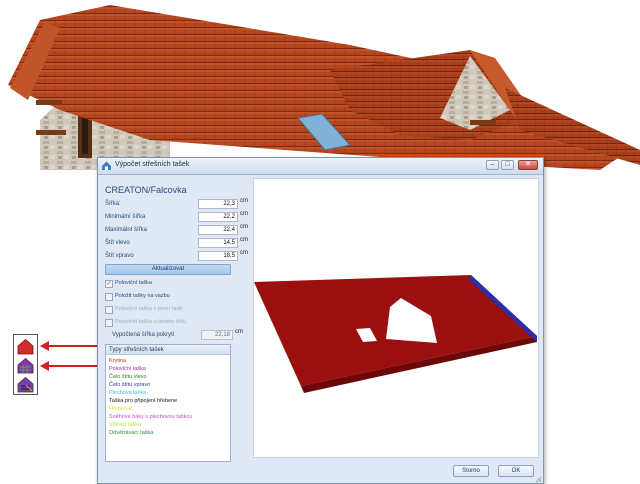 Image resolution: width=640 pixels, height=484 pixels. I want to click on right-gable-input: 18,5, so click(218, 256).